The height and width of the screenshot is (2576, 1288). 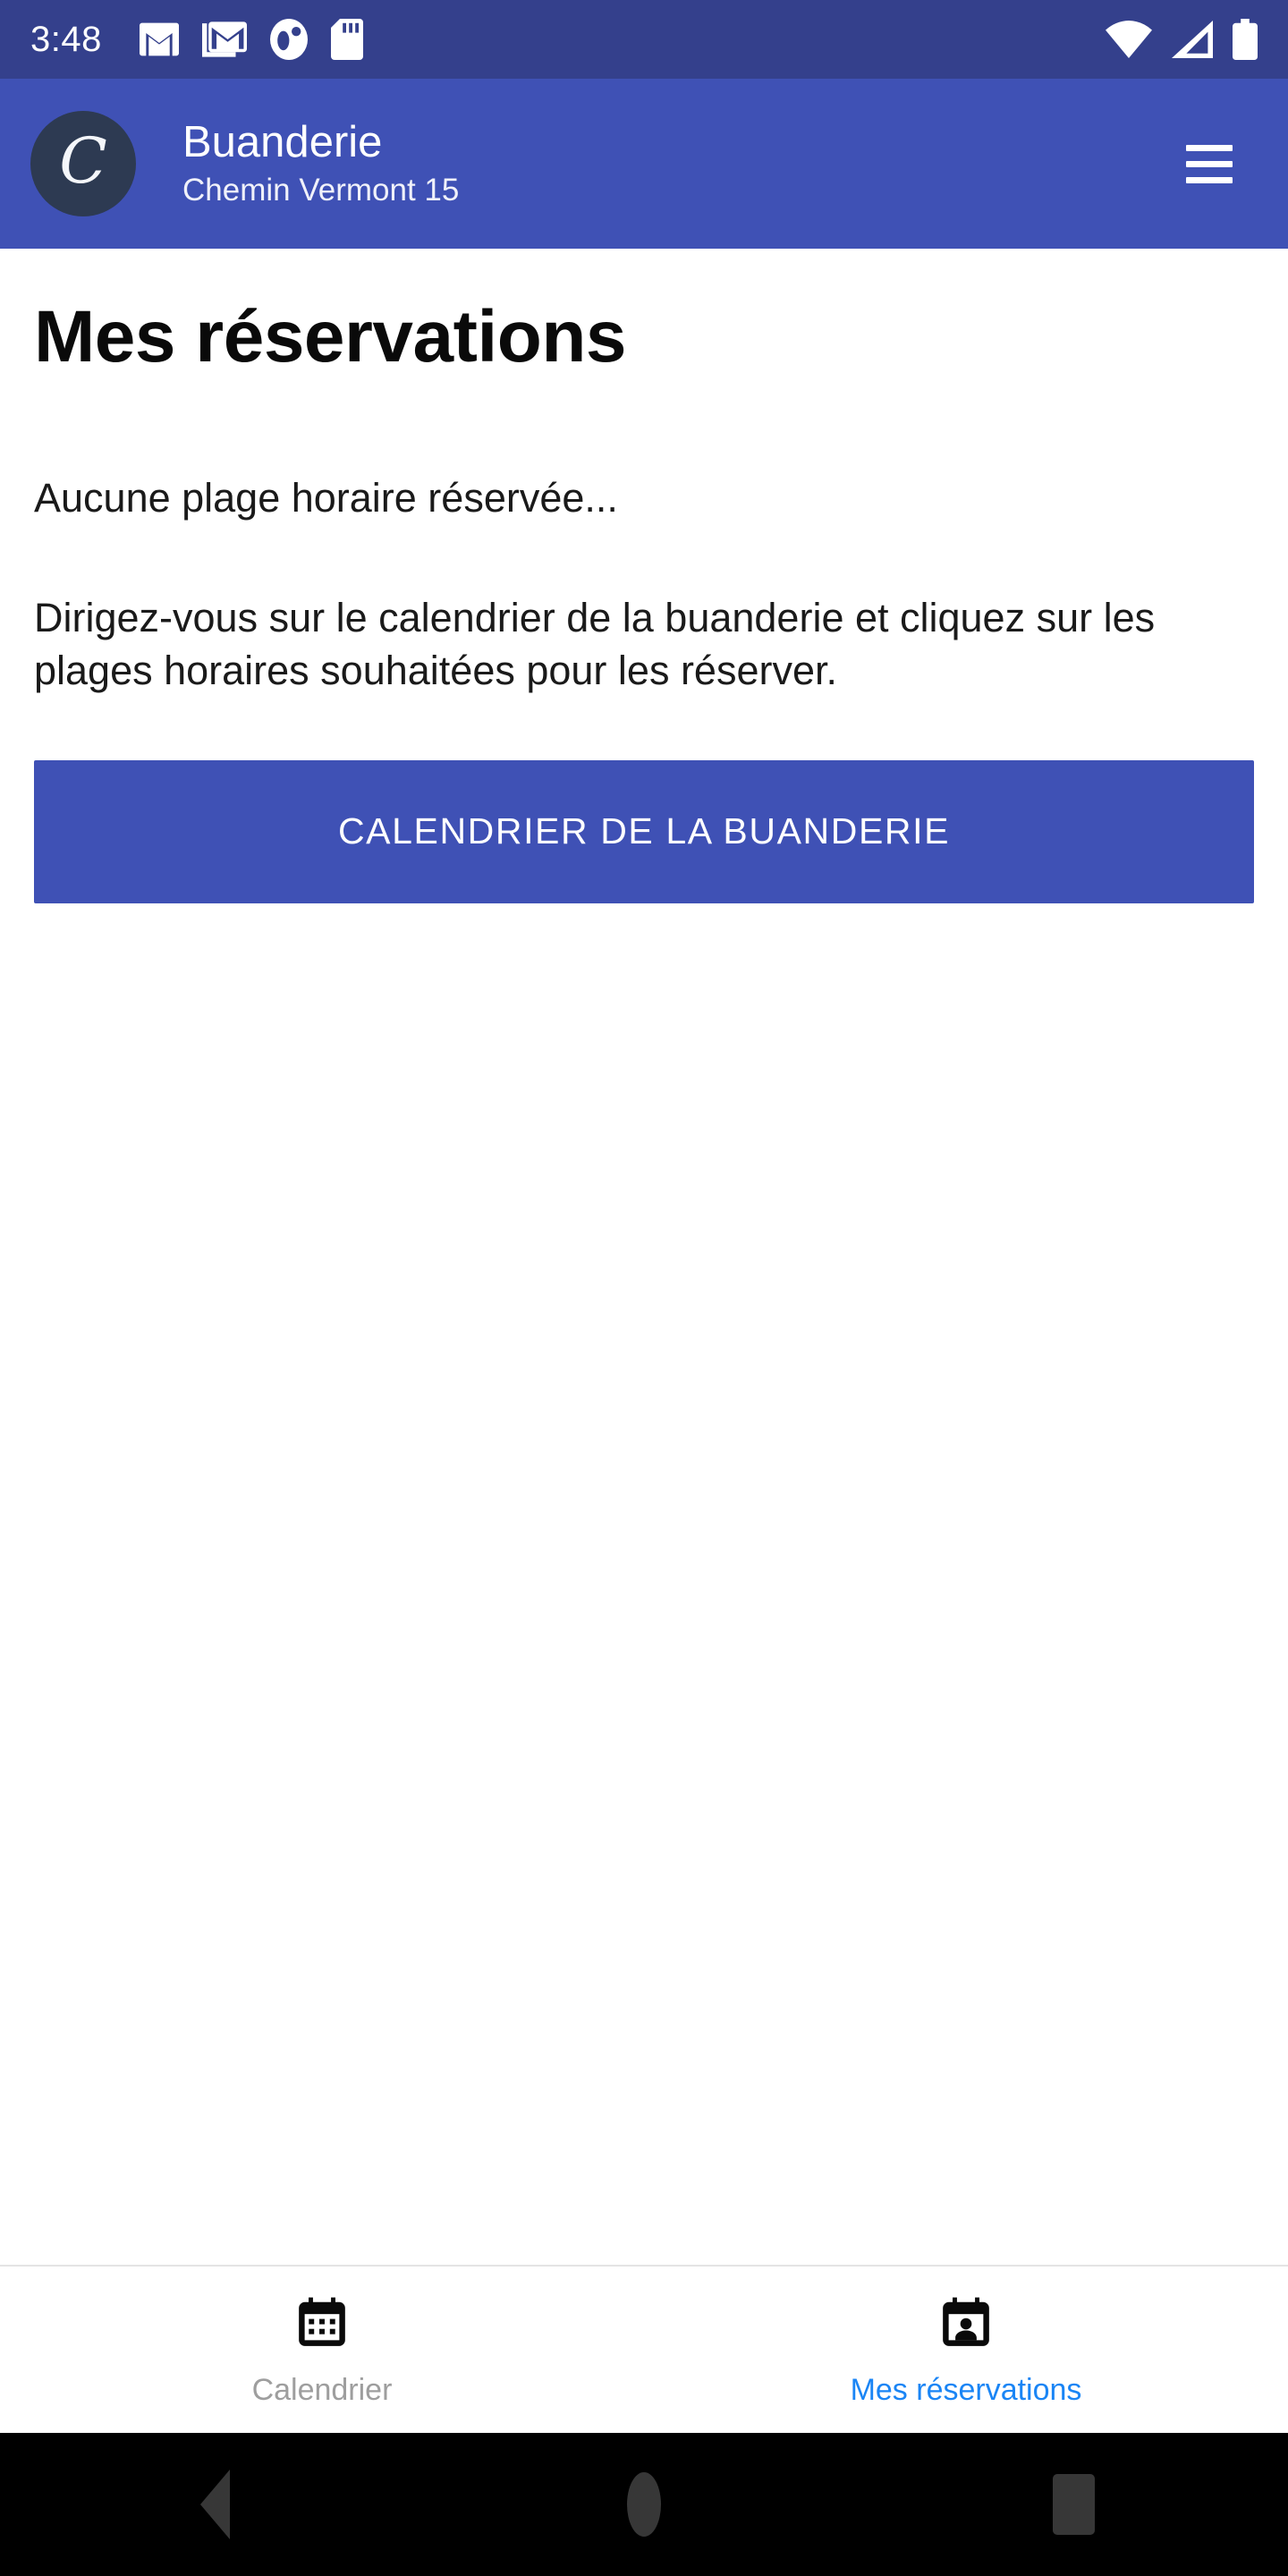 What do you see at coordinates (966, 2389) in the screenshot?
I see `nav-label-mes-reservations: Mes réservations` at bounding box center [966, 2389].